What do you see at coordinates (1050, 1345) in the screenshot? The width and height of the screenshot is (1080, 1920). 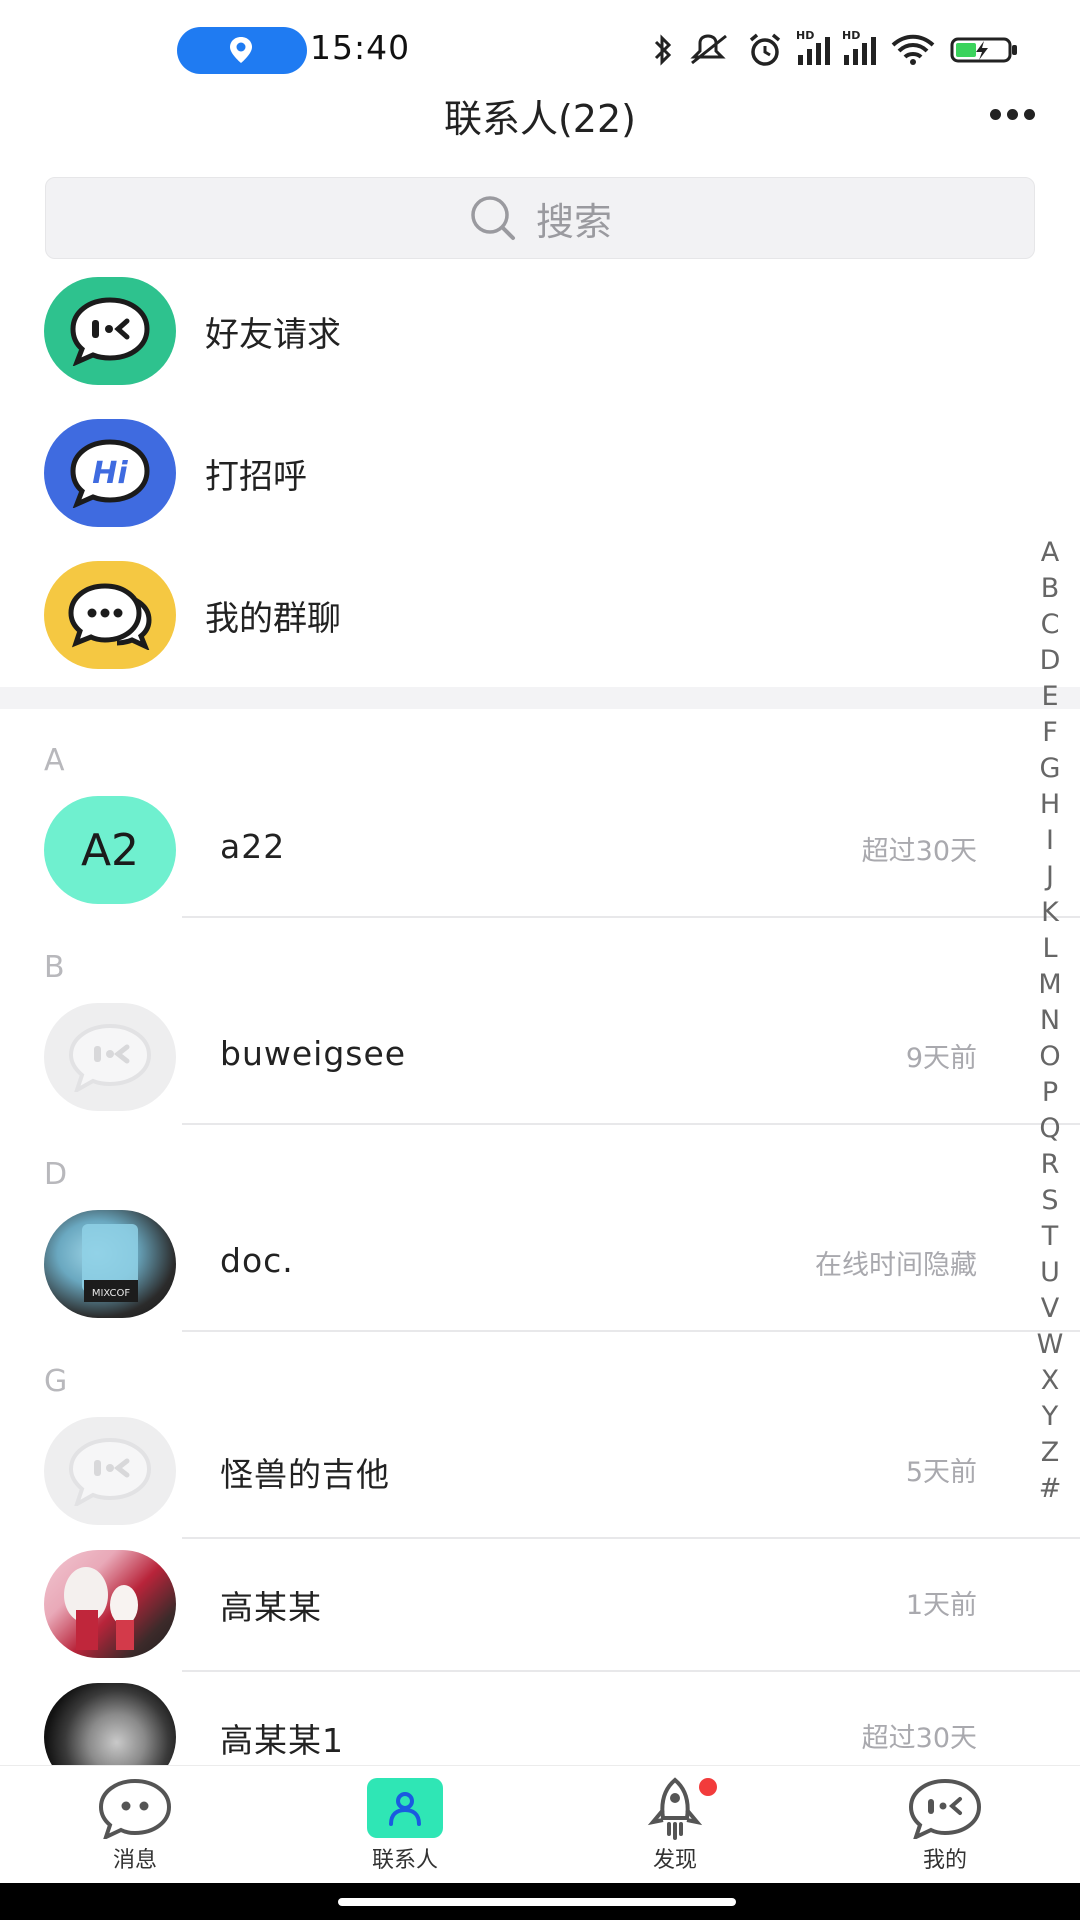 I see `alphabet-index-letter: W` at bounding box center [1050, 1345].